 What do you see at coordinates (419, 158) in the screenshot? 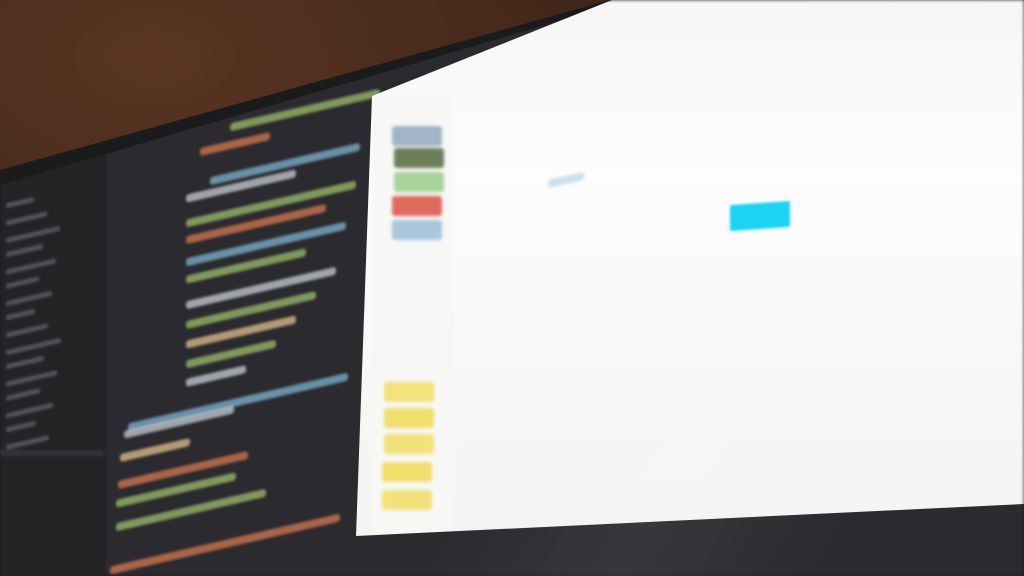
I see `color-swatch-dark-olive` at bounding box center [419, 158].